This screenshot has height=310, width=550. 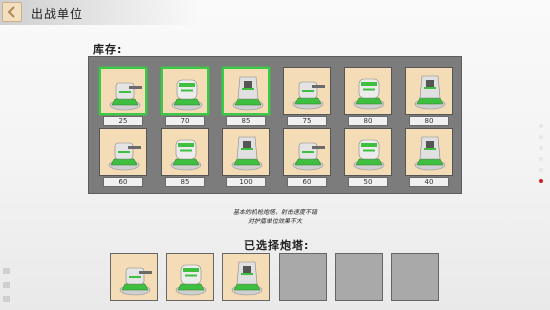 What do you see at coordinates (57, 14) in the screenshot?
I see `page-title: 出战单位` at bounding box center [57, 14].